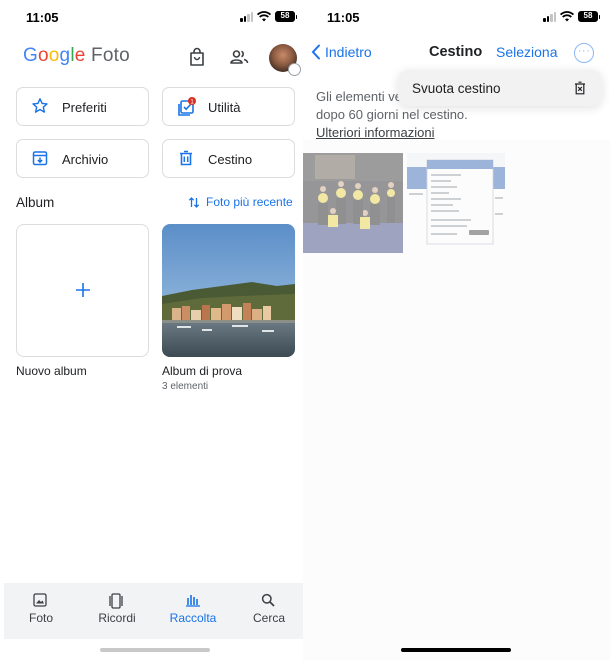 Image resolution: width=610 pixels, height=660 pixels. Describe the element at coordinates (202, 371) in the screenshot. I see `album-name: Album di prova` at that location.